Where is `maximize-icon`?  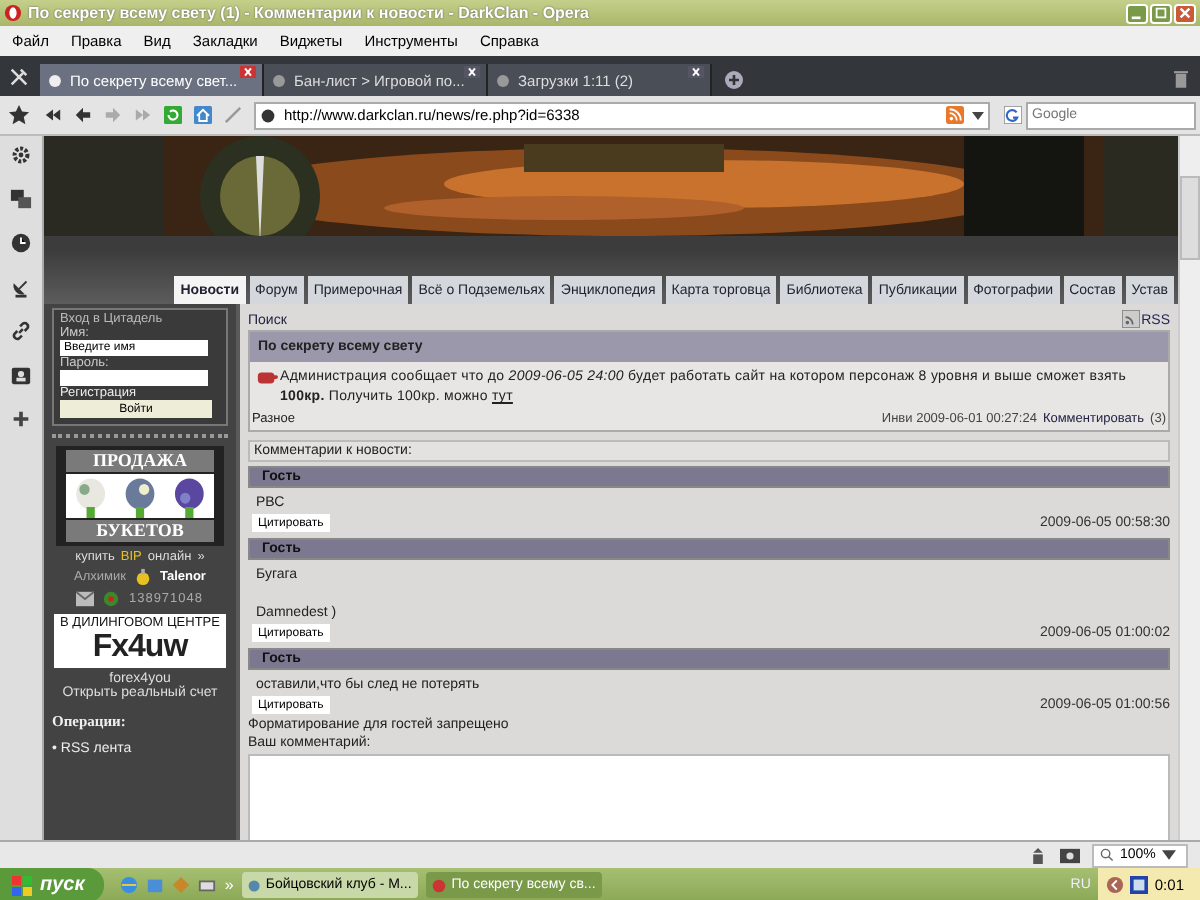
maximize-icon is located at coordinates (1161, 13).